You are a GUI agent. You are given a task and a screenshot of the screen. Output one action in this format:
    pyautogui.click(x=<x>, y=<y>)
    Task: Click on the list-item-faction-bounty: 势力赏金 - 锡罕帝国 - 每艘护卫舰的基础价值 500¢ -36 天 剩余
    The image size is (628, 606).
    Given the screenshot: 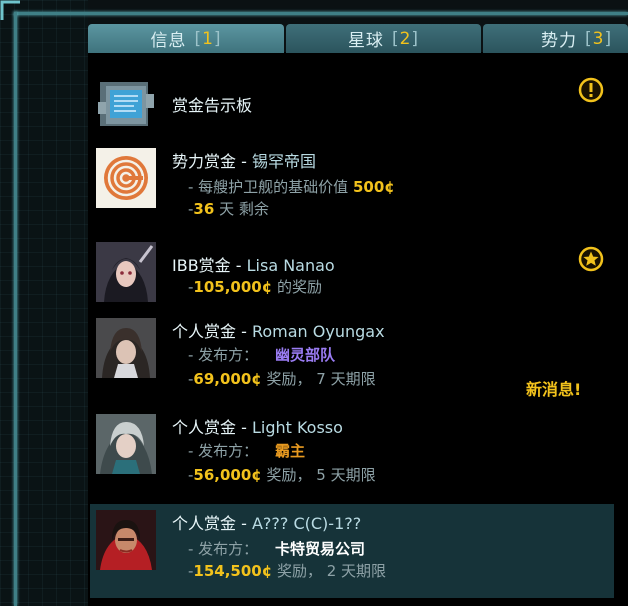 What is the action you would take?
    pyautogui.click(x=355, y=182)
    